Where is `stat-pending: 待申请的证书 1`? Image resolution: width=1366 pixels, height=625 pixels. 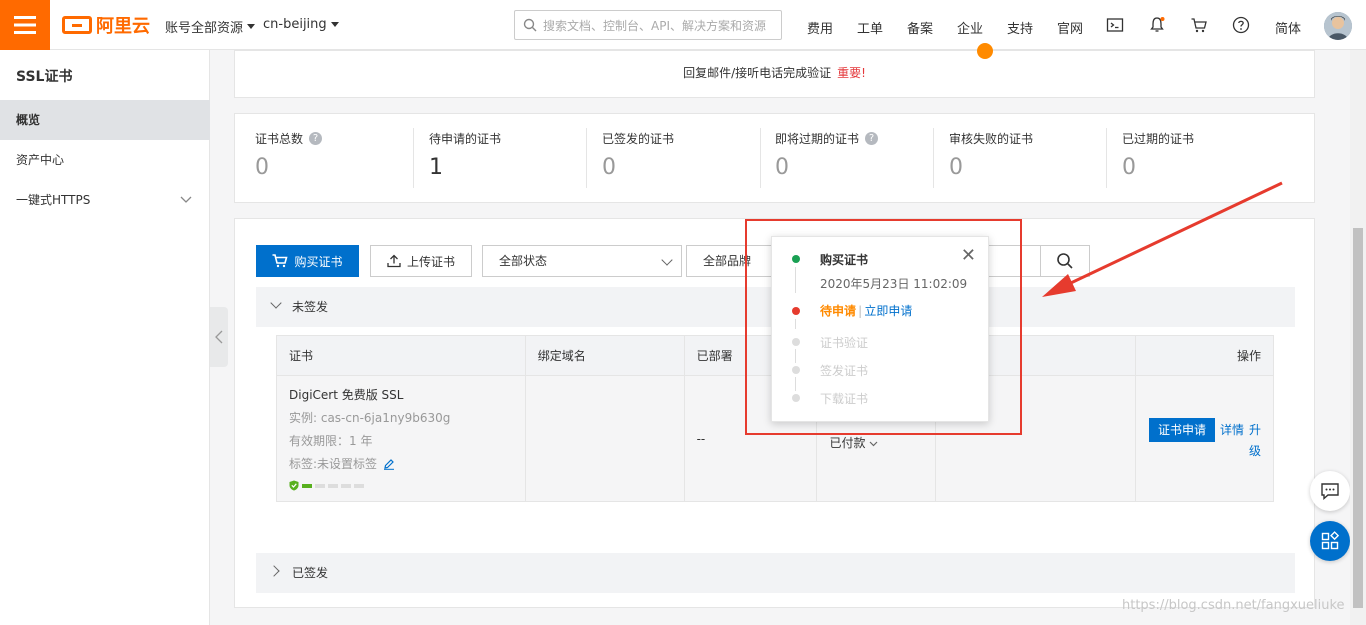
stat-pending: 待申请的证书 1 is located at coordinates (514, 160).